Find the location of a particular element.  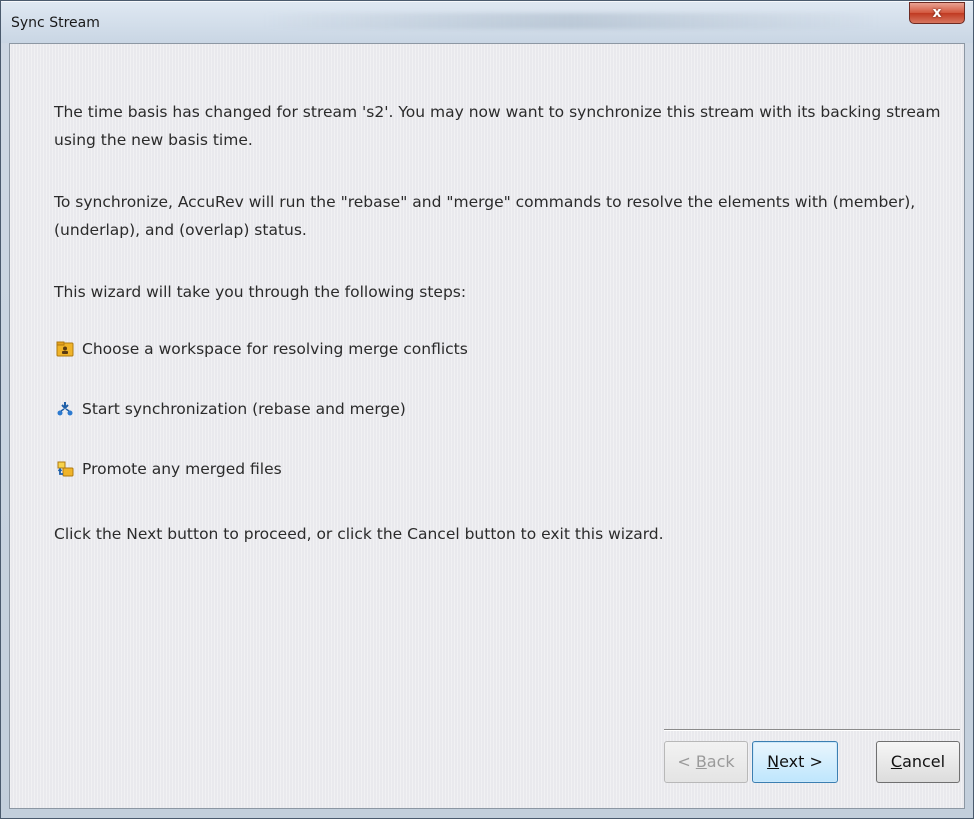

synchronize-icon is located at coordinates (65, 409).